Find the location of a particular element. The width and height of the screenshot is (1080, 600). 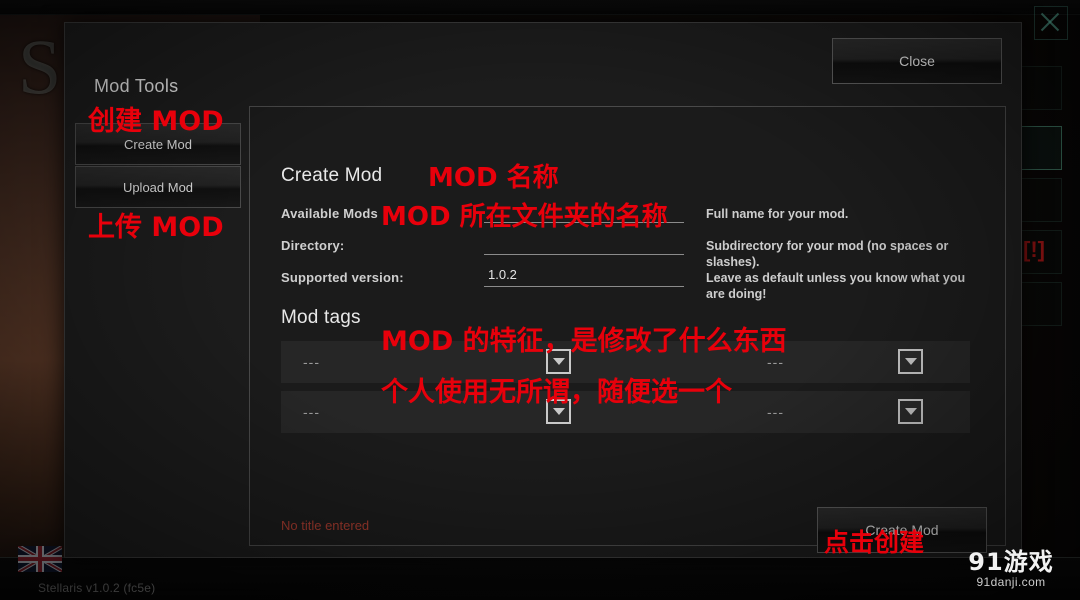

tag-row-2-right-dropdown is located at coordinates (910, 411).